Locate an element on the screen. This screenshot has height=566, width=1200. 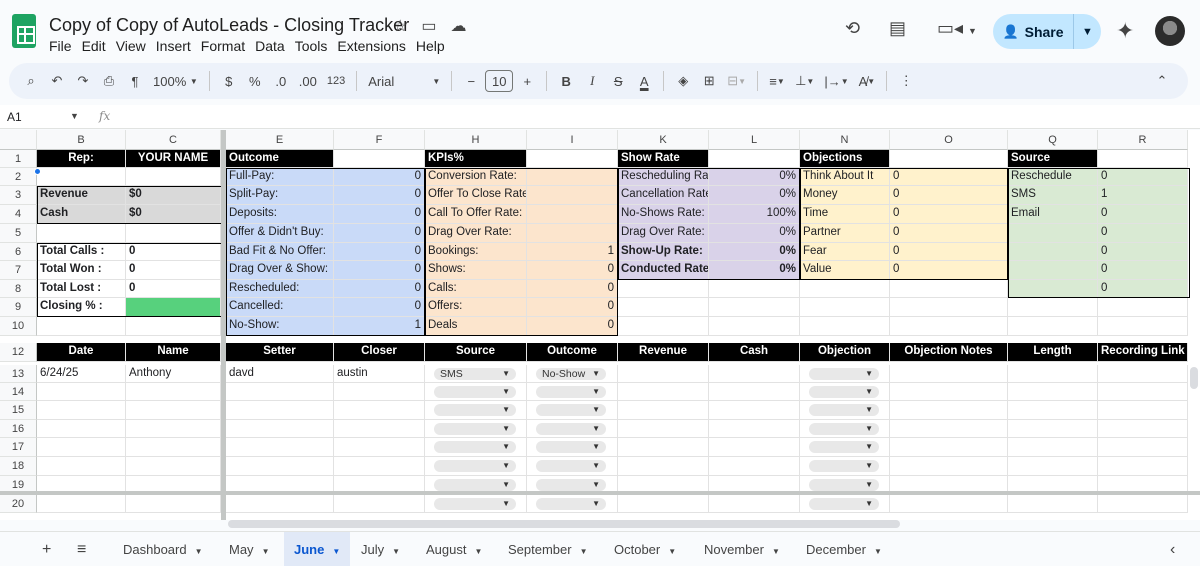
cell: Call To Offer Rate: is located at coordinates (476, 214).